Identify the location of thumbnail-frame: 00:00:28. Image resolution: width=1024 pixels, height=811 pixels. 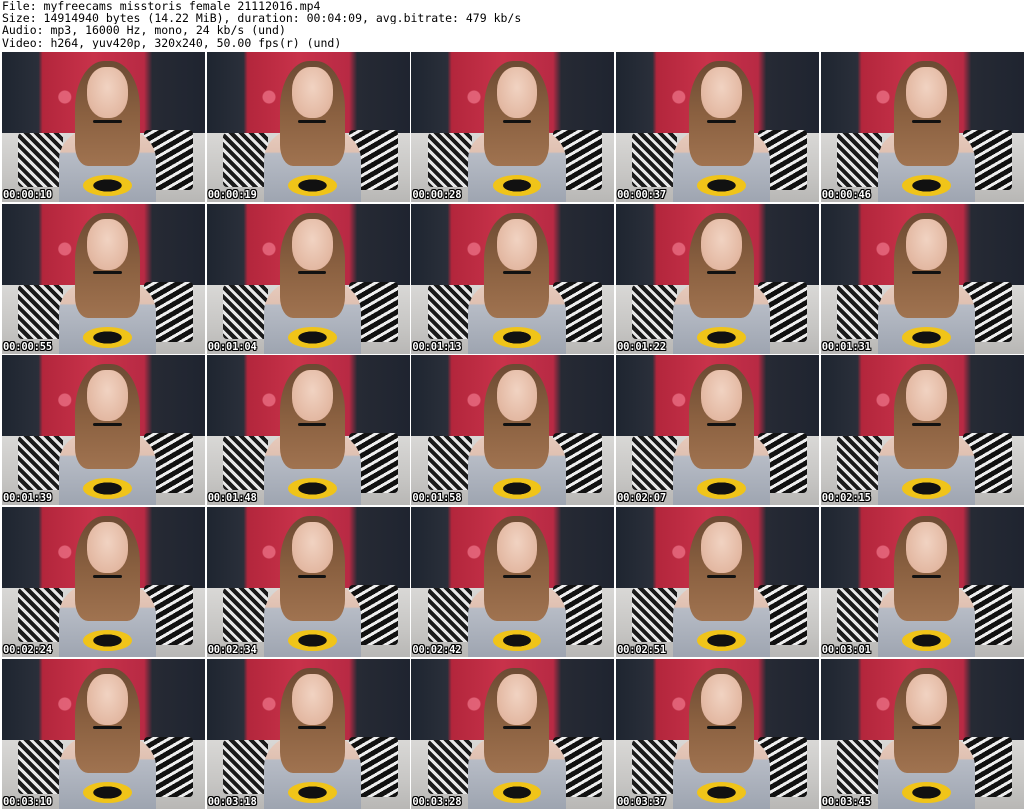
(513, 127).